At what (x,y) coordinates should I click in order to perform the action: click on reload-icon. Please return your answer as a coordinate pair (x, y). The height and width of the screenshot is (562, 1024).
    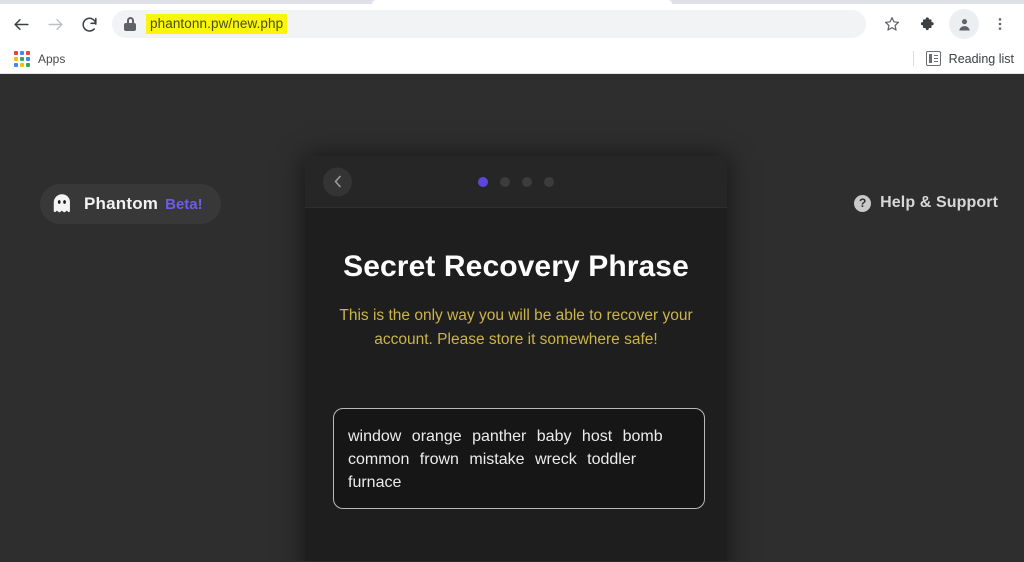
    Looking at the image, I should click on (89, 24).